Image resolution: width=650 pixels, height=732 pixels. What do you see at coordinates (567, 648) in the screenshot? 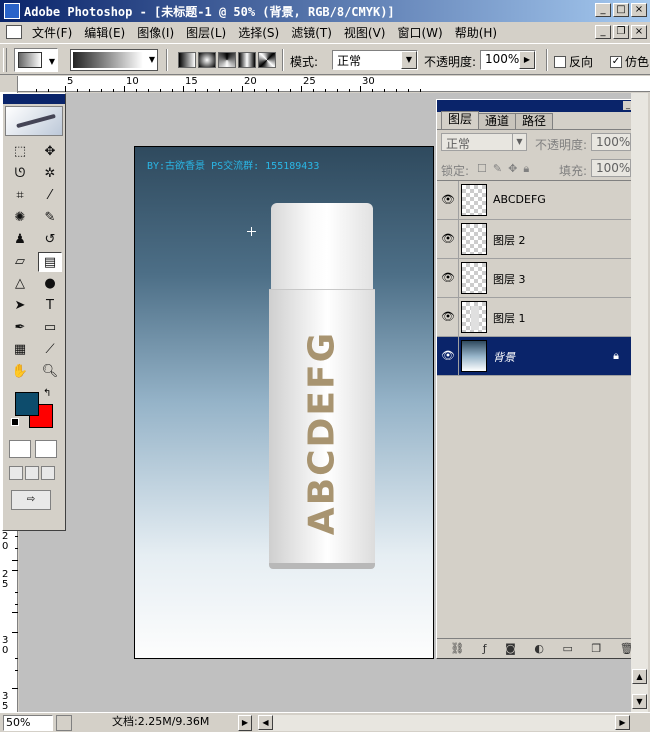
I see `new-group-icon: ▭` at bounding box center [567, 648].